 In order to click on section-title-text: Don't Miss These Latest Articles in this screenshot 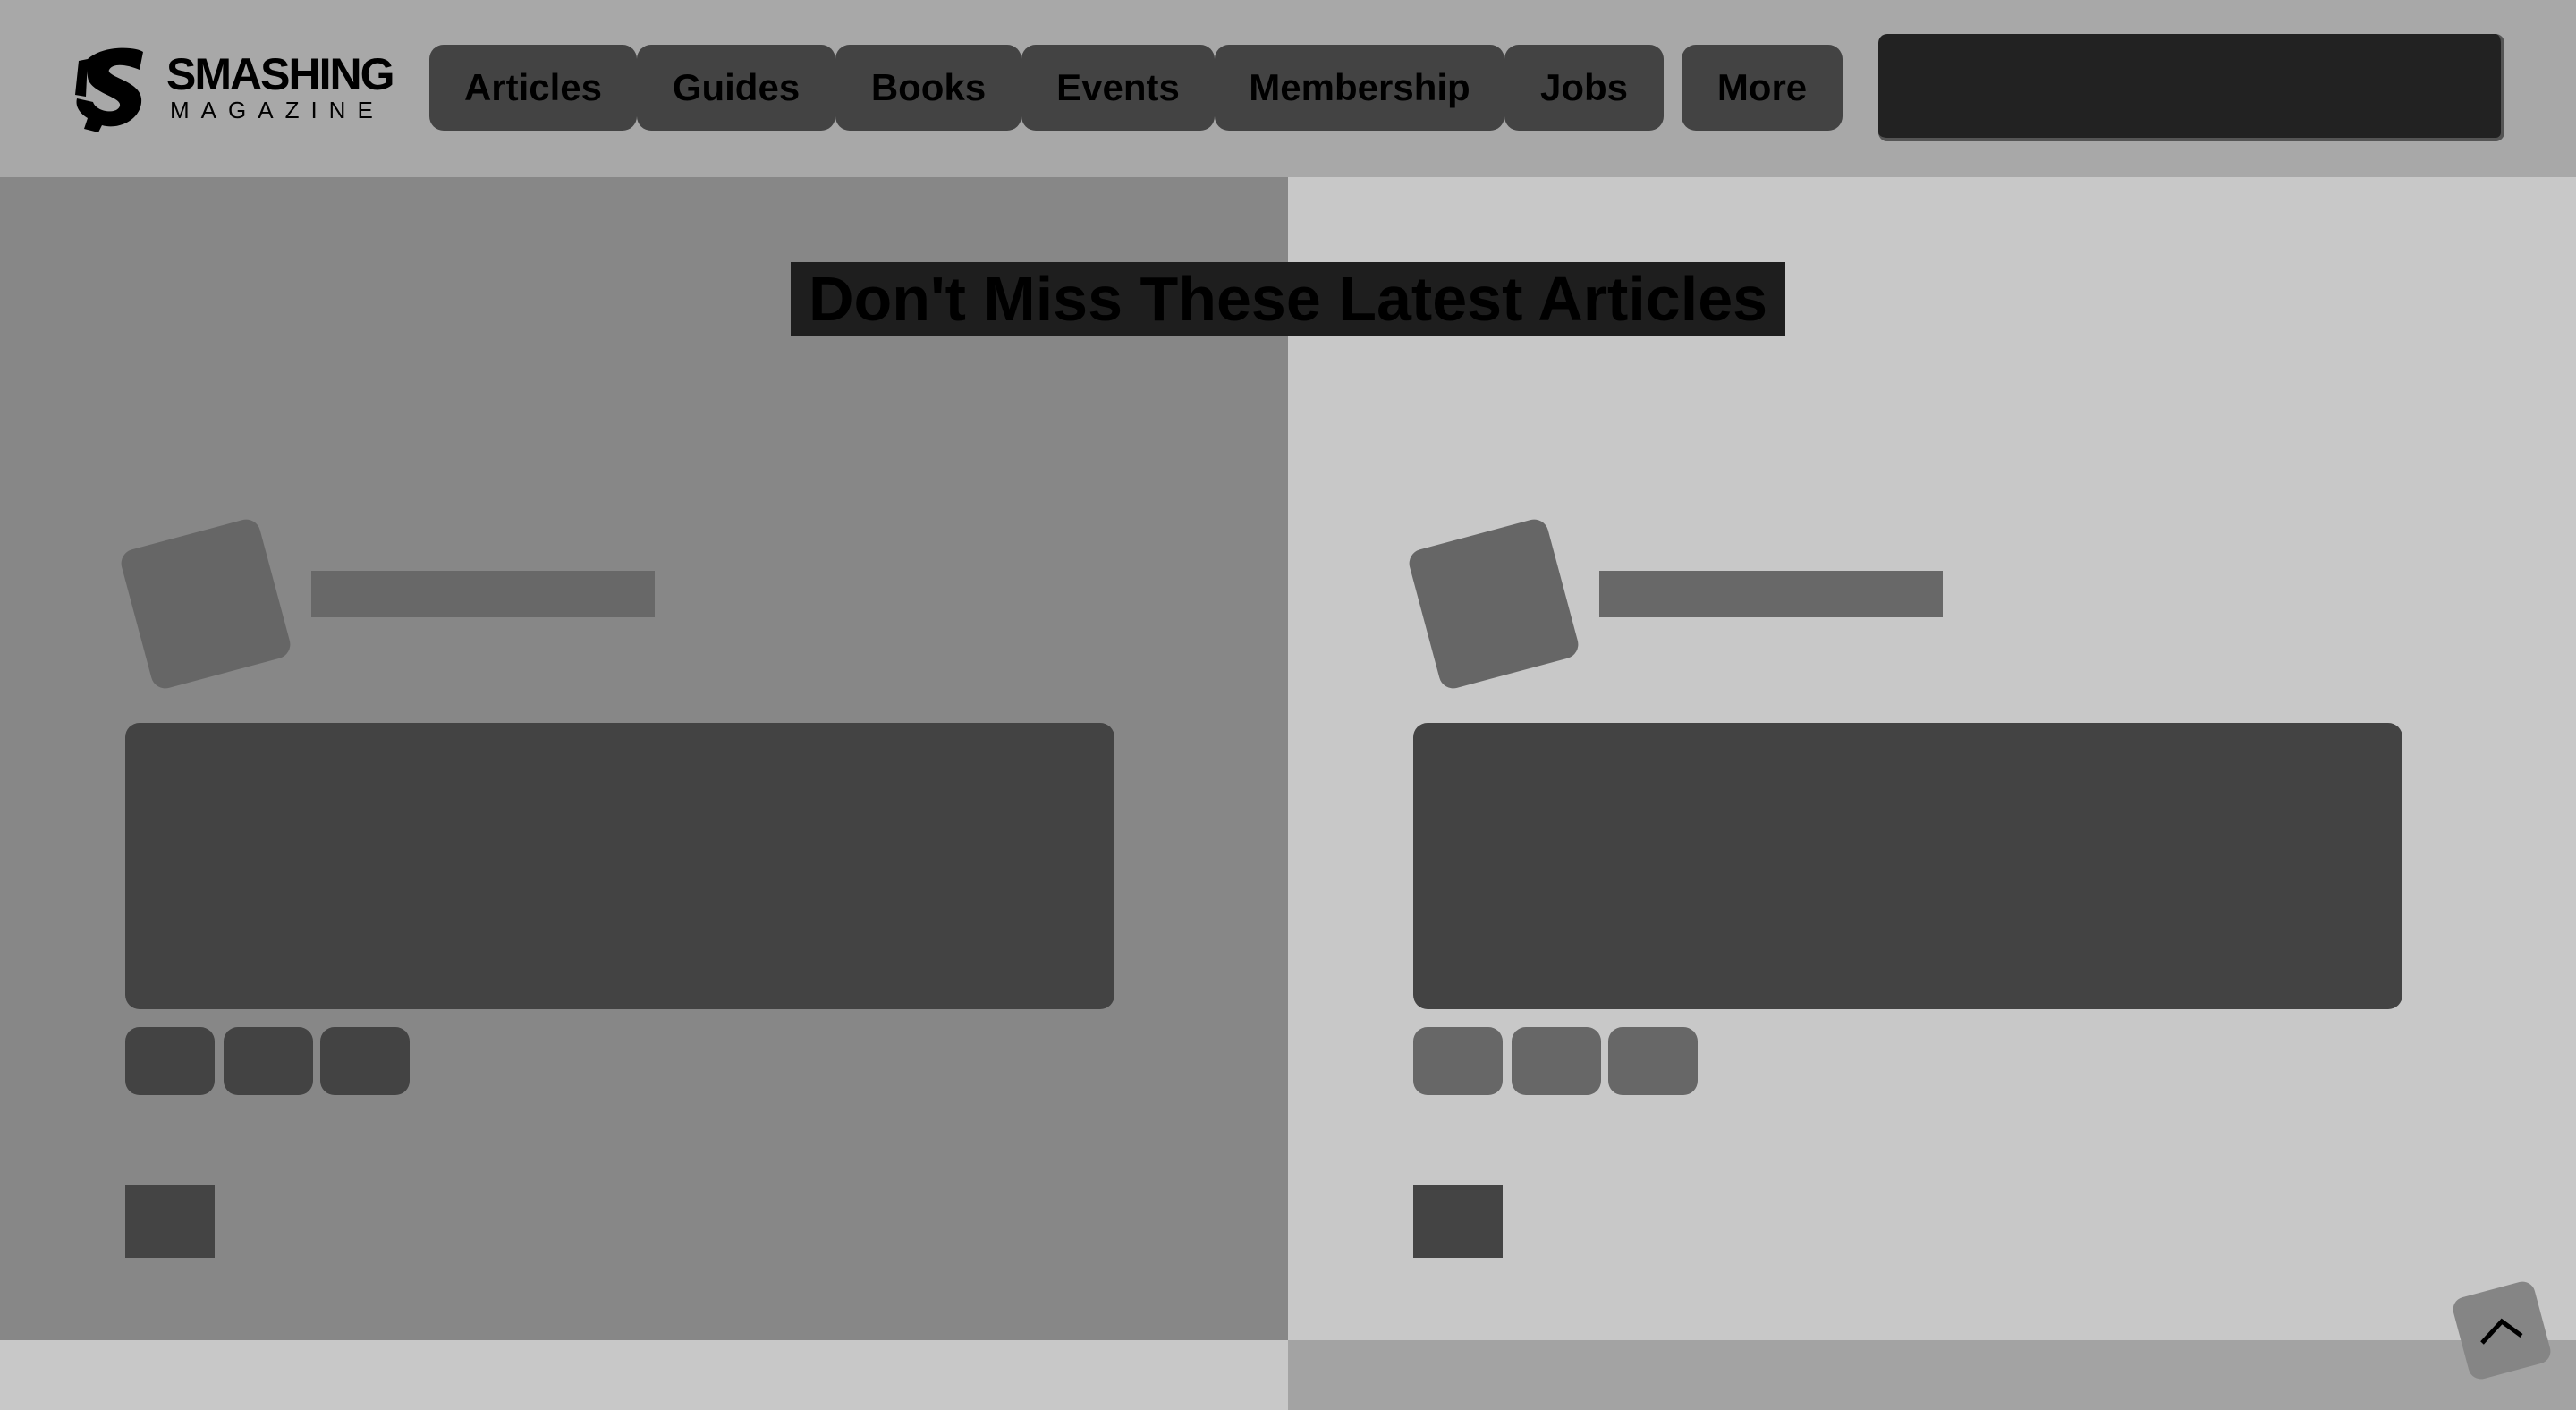, I will do `click(1288, 299)`.